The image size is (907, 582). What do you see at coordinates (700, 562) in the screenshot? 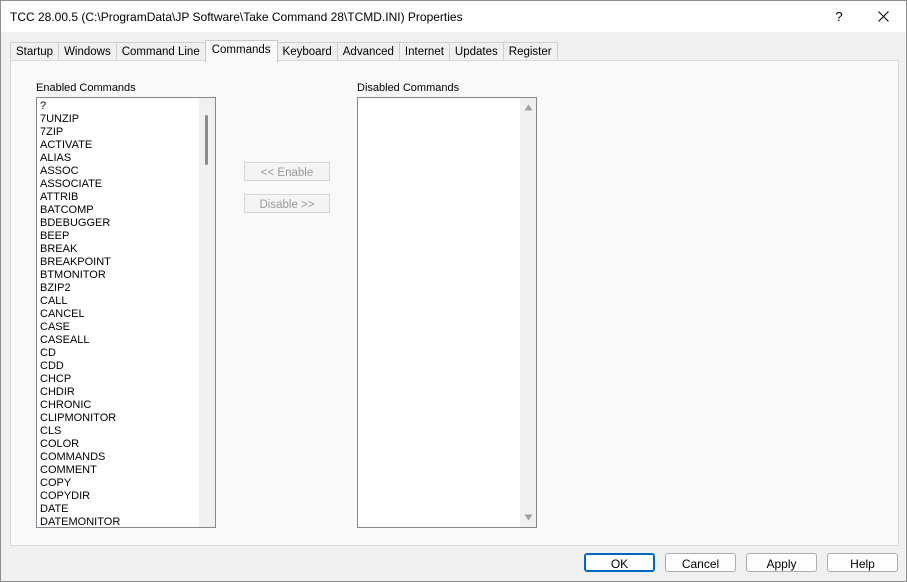
I see `cancel-button: Cancel` at bounding box center [700, 562].